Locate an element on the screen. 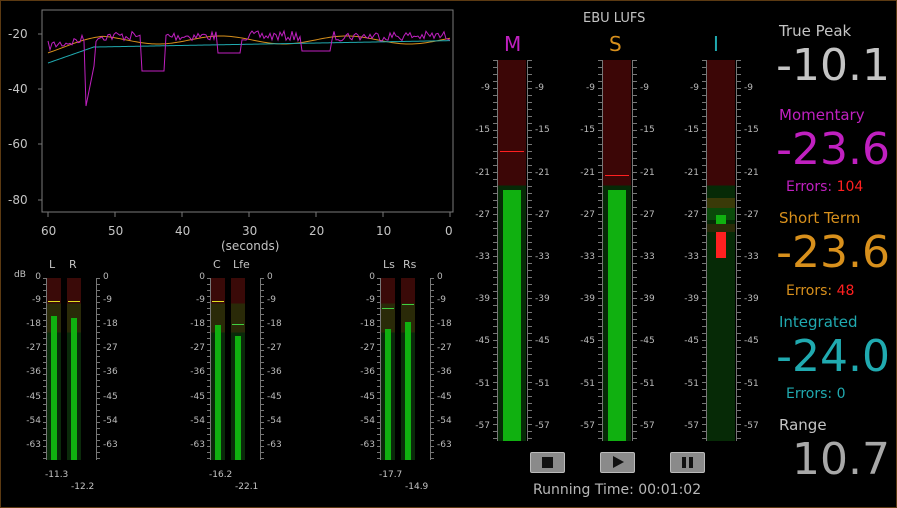  channel-peak-value: -12.2 is located at coordinates (83, 487).